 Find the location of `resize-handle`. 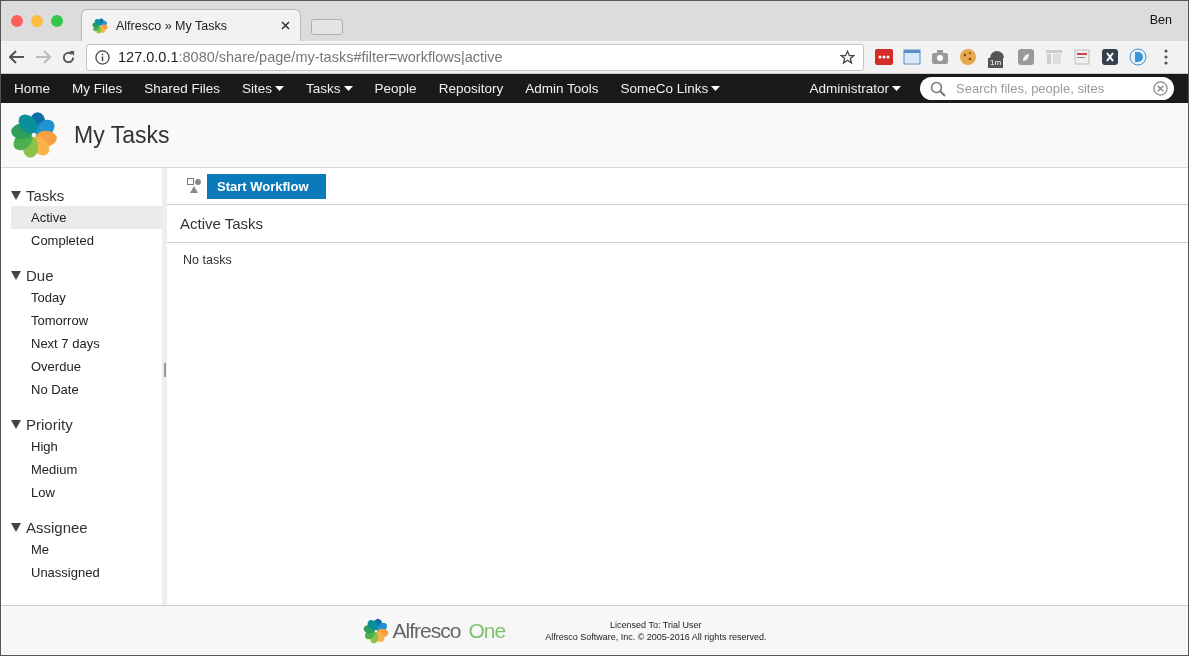

resize-handle is located at coordinates (165, 370).